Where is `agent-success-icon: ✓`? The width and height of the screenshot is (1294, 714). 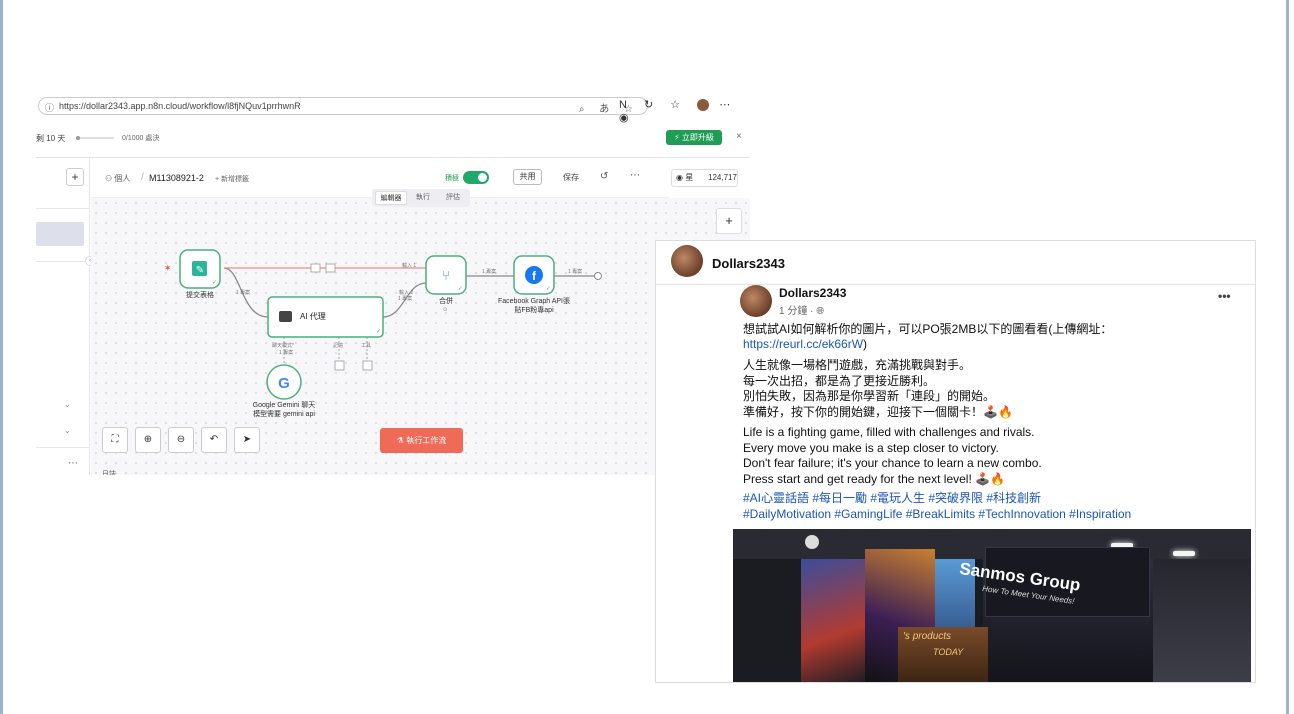 agent-success-icon: ✓ is located at coordinates (378, 332).